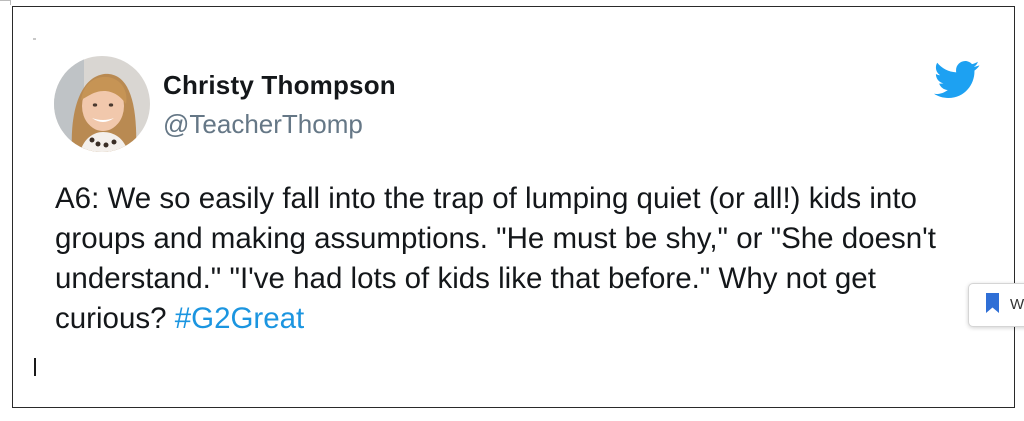 The height and width of the screenshot is (421, 1024). I want to click on hashtag-link: #G2Great, so click(240, 318).